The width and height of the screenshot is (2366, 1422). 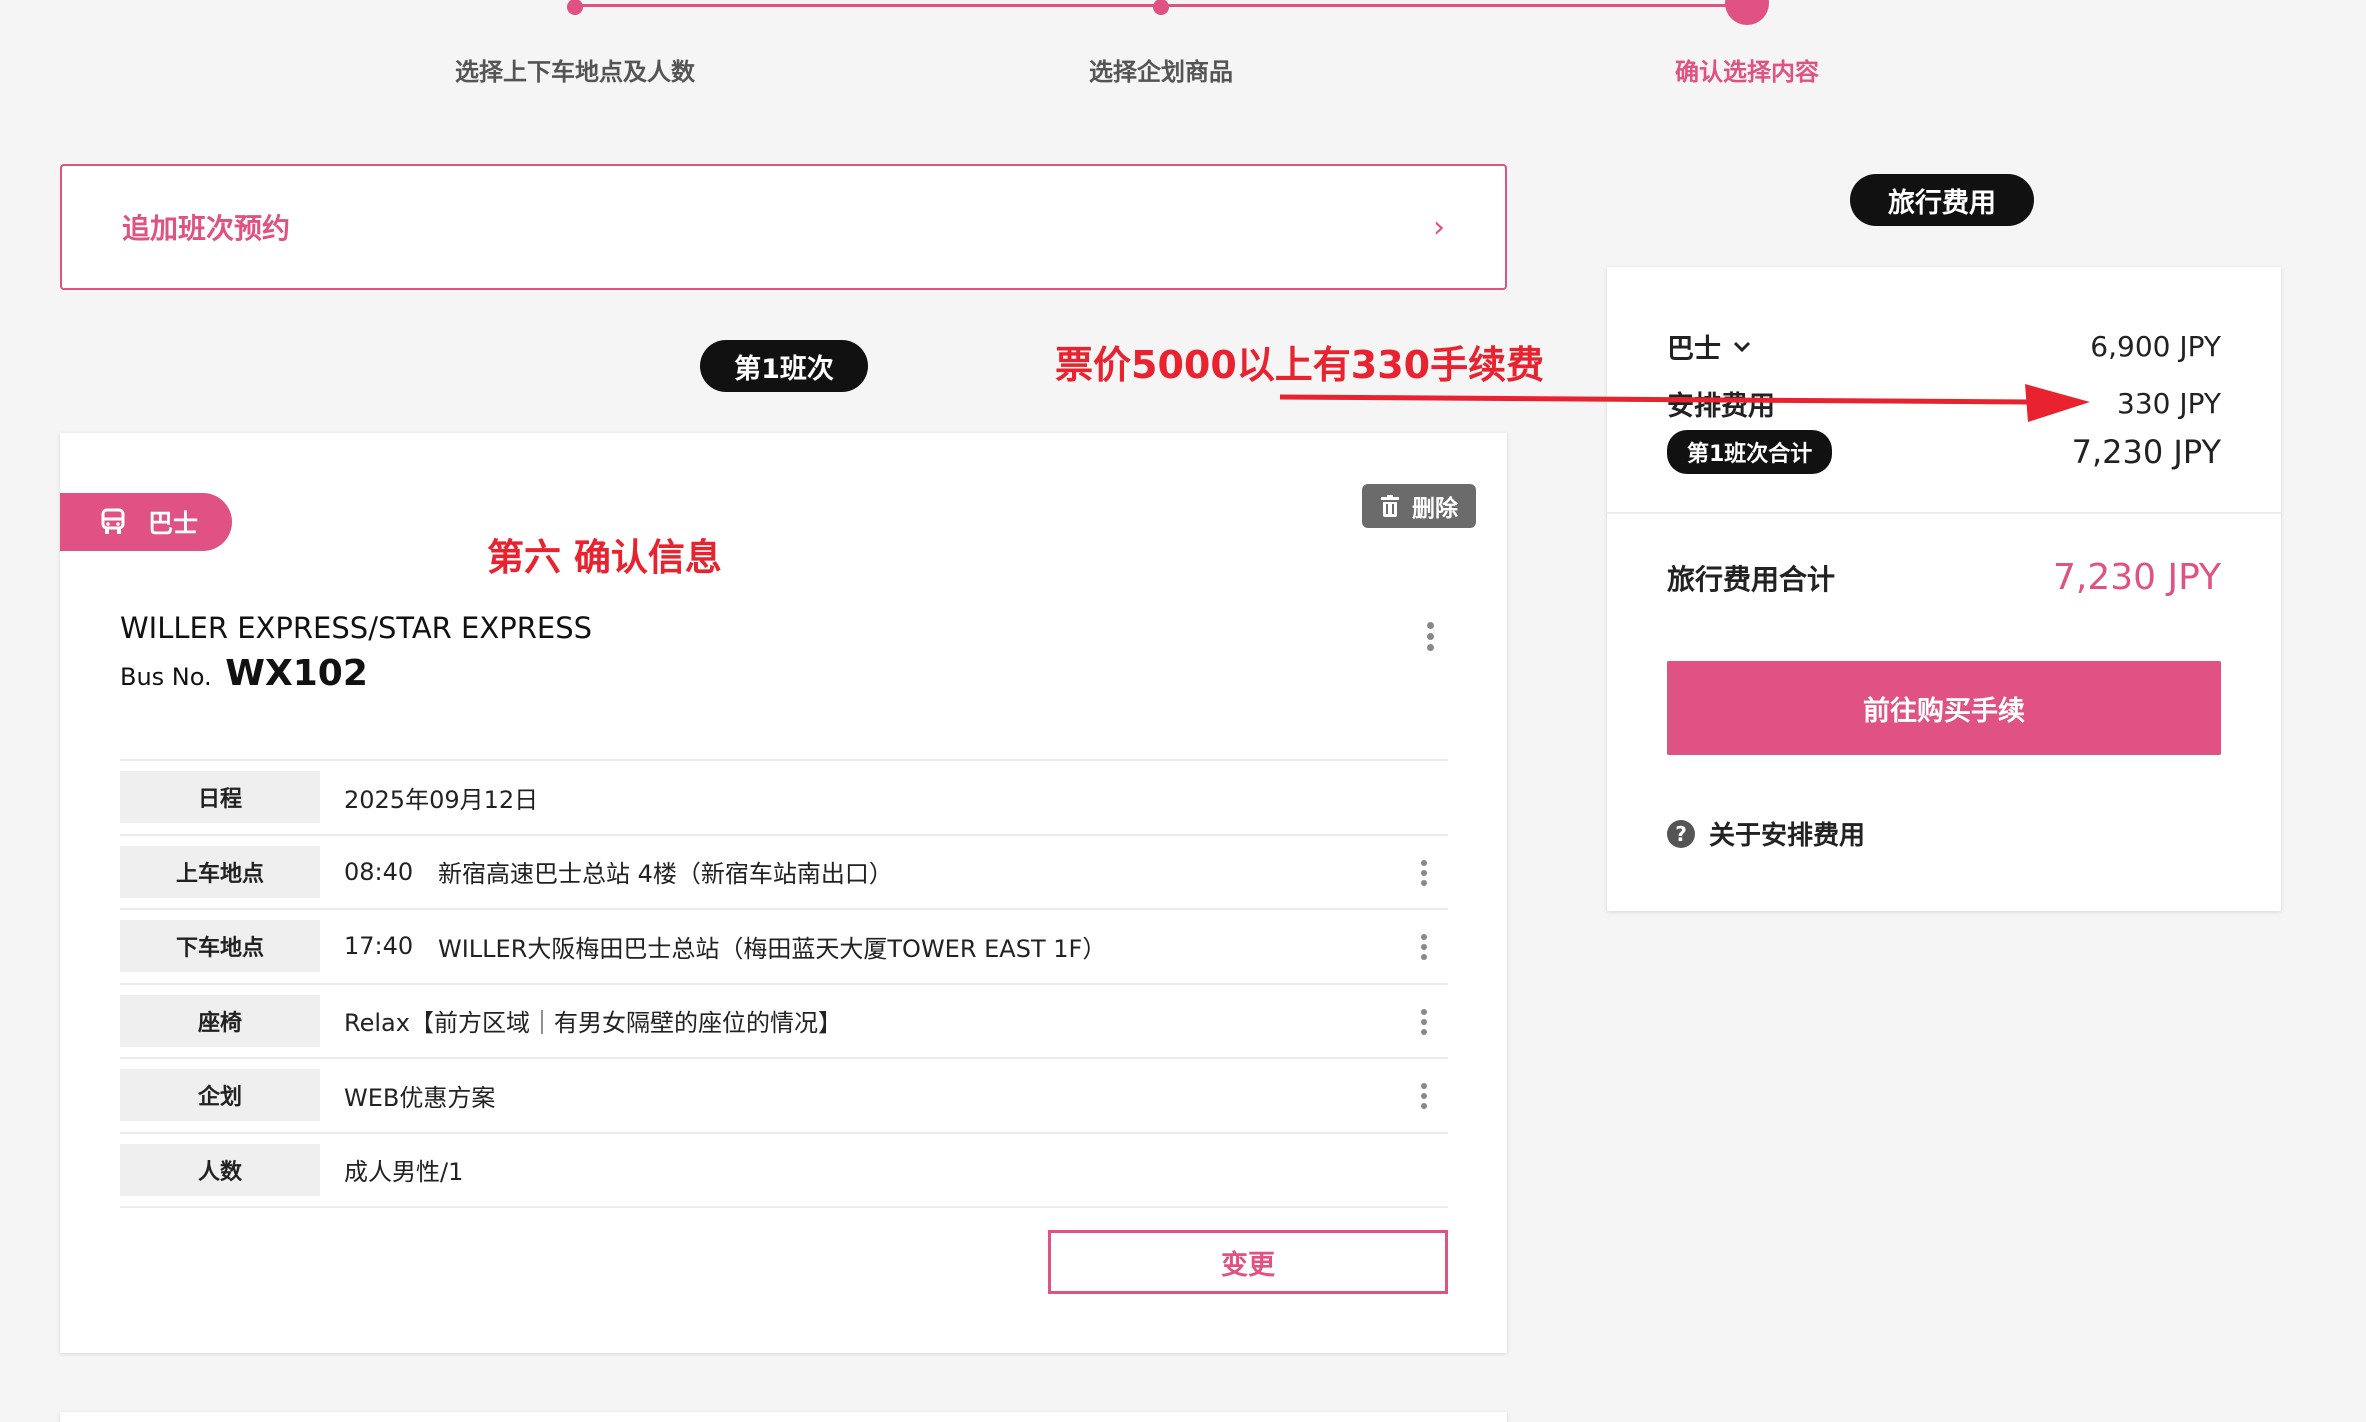 What do you see at coordinates (1439, 227) in the screenshot?
I see `chevron-right-icon: ›` at bounding box center [1439, 227].